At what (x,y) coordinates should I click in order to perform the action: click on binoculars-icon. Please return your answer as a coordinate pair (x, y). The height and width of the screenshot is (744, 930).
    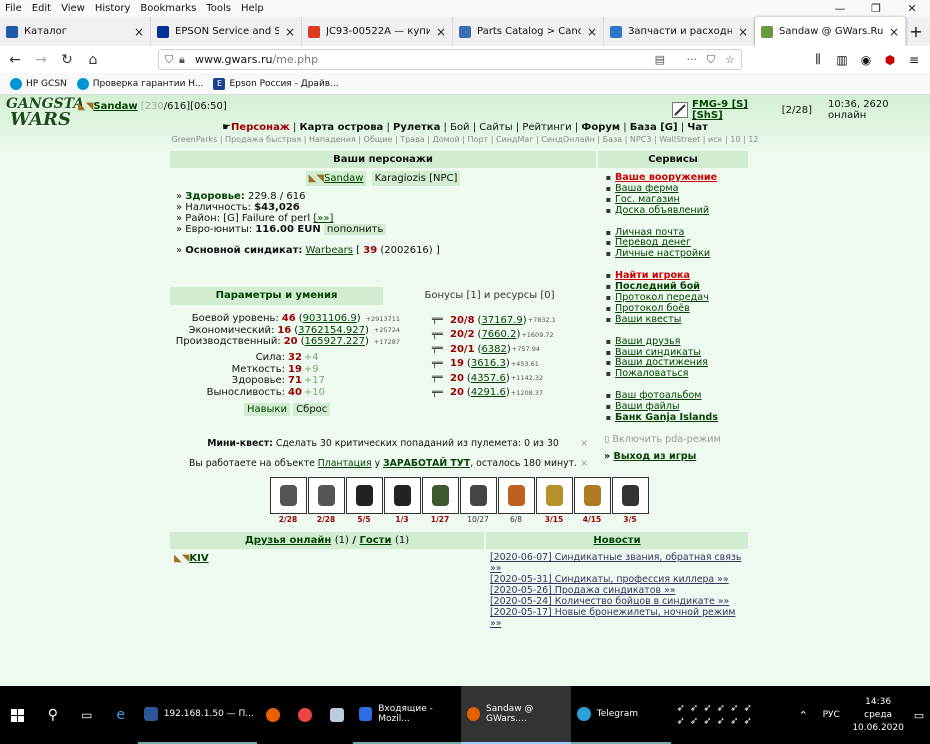
    Looking at the image, I should click on (630, 495).